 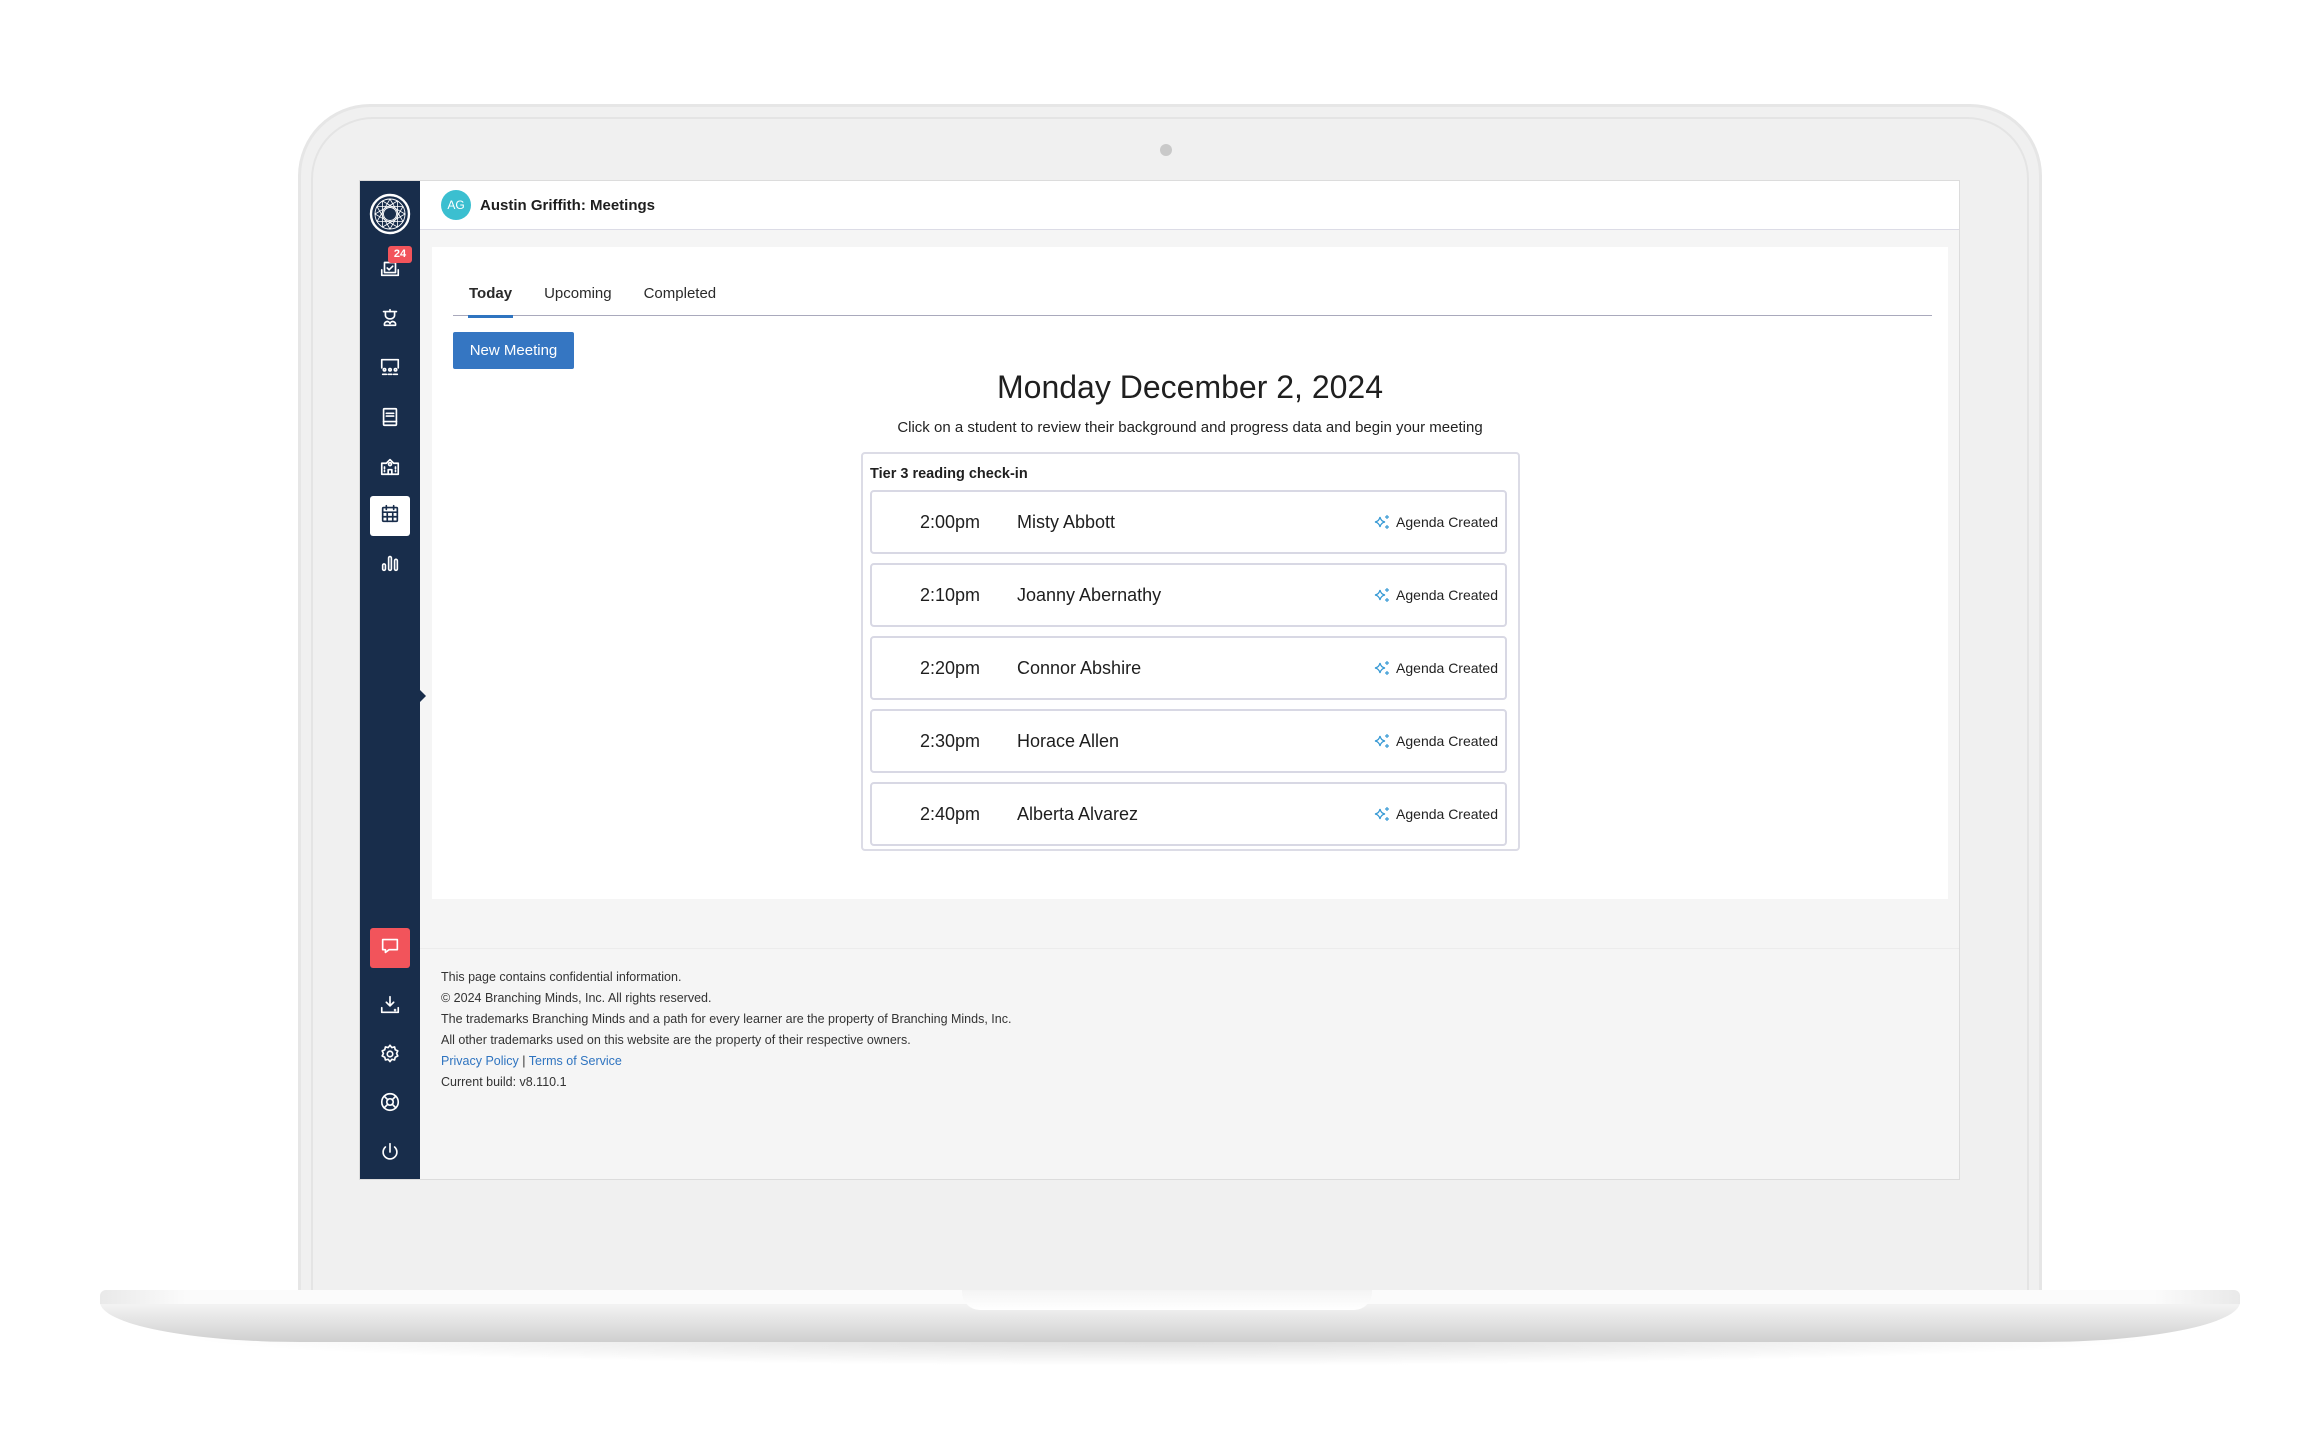 I want to click on meeting-time: 2:20pm, so click(x=950, y=668).